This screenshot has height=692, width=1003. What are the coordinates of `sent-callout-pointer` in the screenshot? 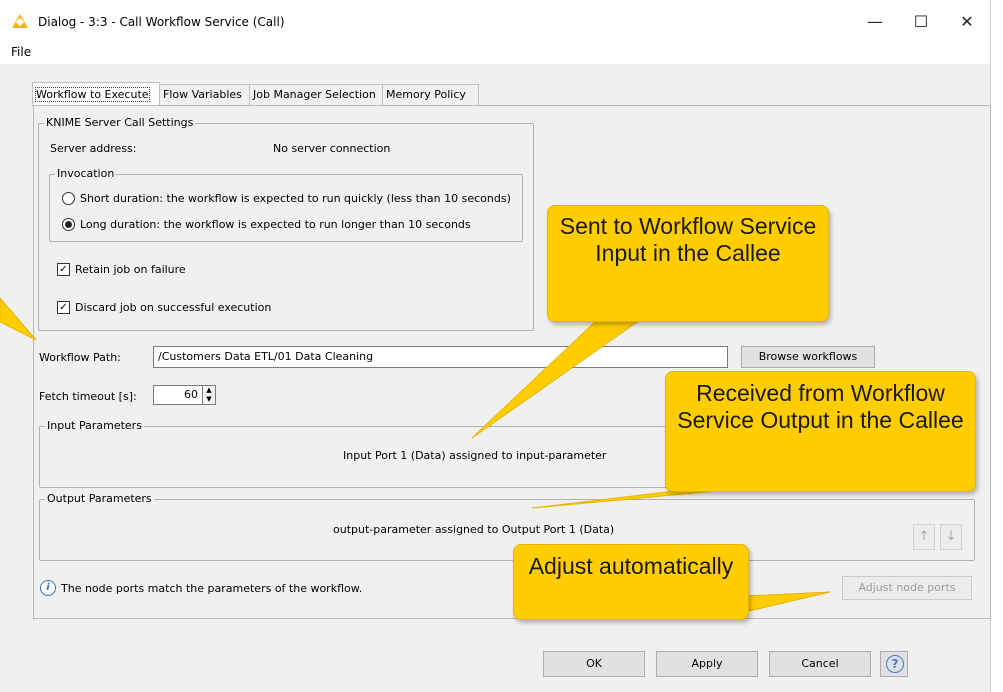 It's located at (556, 379).